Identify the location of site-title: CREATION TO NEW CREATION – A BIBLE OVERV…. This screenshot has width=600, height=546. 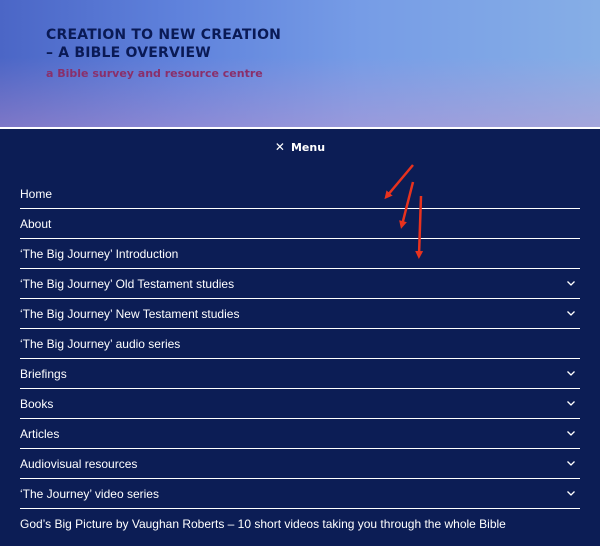
(163, 44).